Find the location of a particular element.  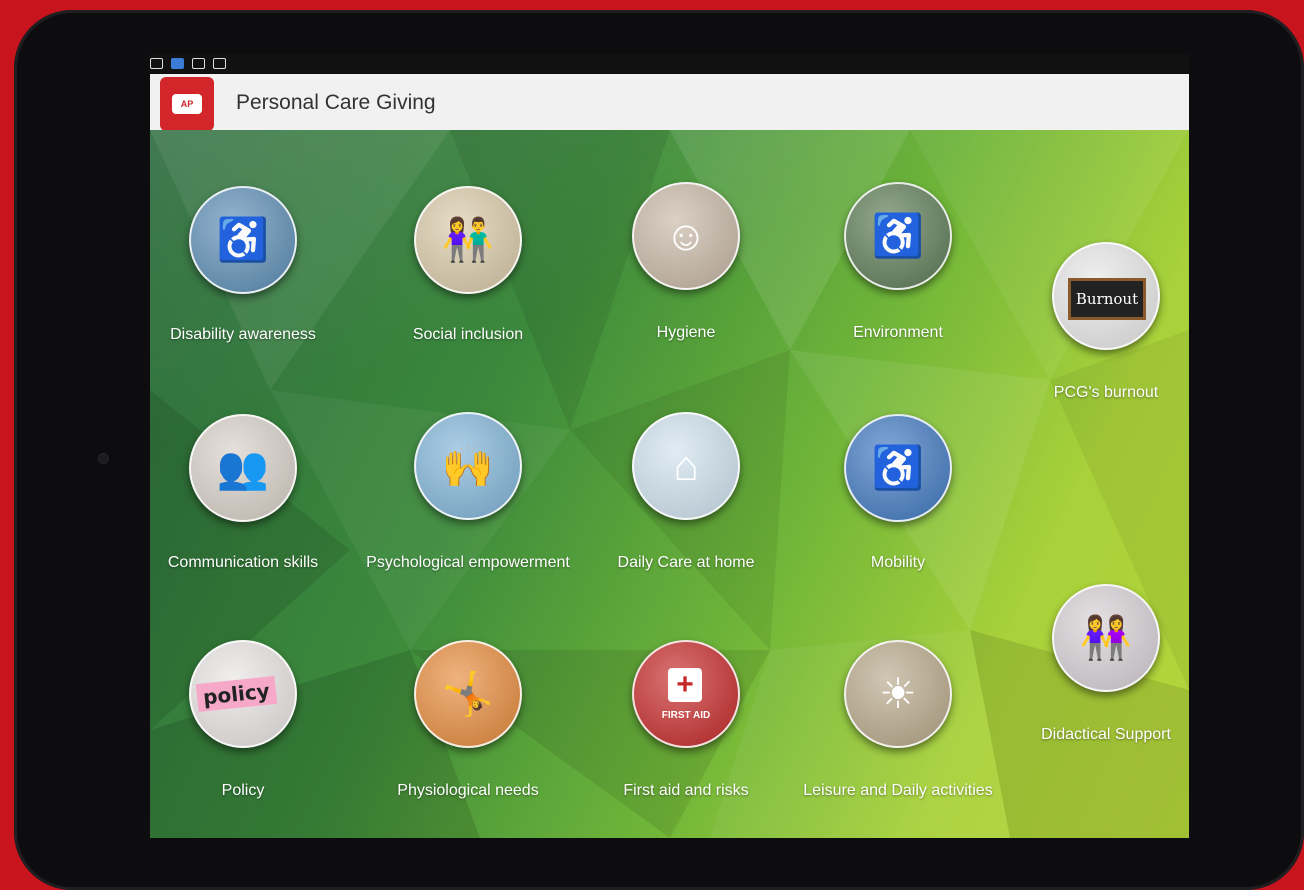

paper-people-icon-glyph: 👫 is located at coordinates (468, 239).